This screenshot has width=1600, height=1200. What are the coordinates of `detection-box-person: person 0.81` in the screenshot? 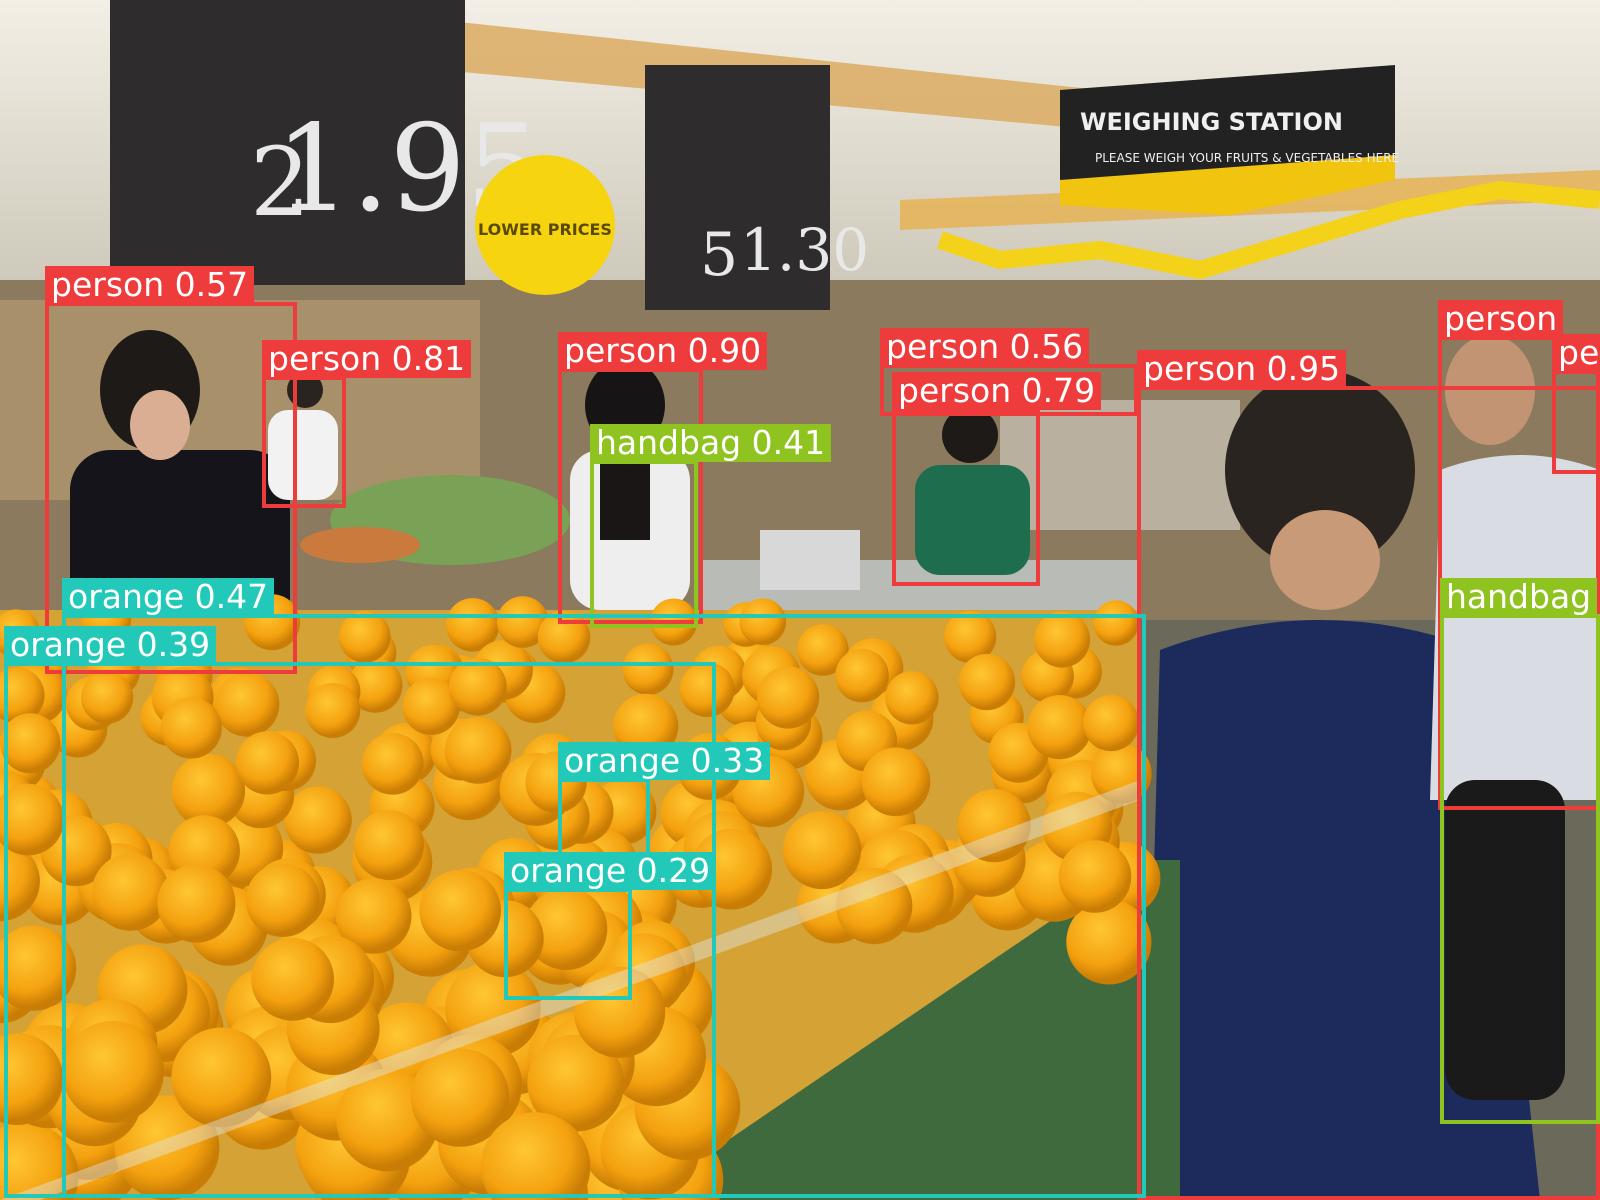 It's located at (367, 424).